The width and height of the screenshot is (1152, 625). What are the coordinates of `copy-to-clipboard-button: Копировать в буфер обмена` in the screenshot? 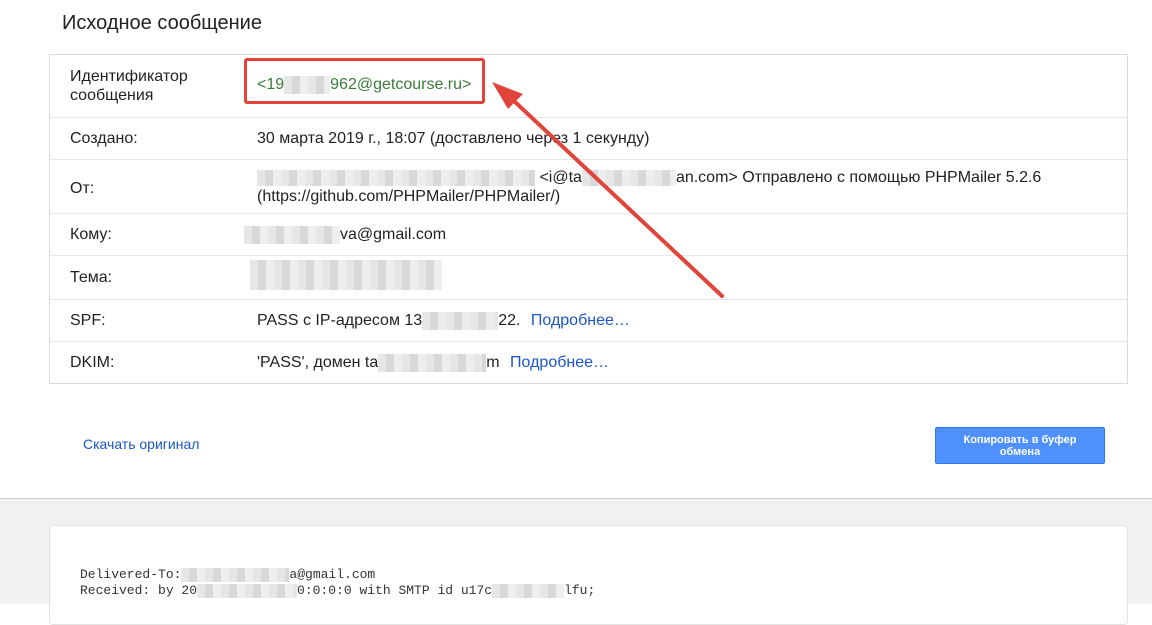 It's located at (1020, 445).